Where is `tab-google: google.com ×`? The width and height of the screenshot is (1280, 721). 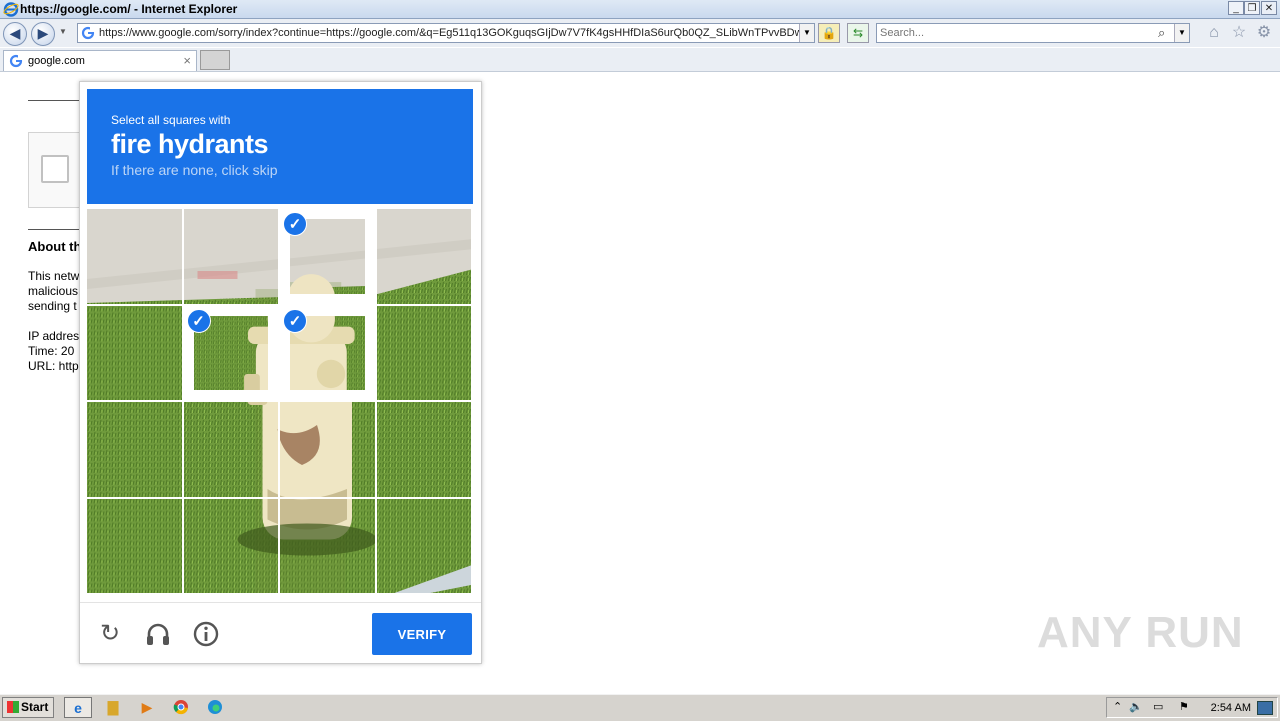 tab-google: google.com × is located at coordinates (100, 60).